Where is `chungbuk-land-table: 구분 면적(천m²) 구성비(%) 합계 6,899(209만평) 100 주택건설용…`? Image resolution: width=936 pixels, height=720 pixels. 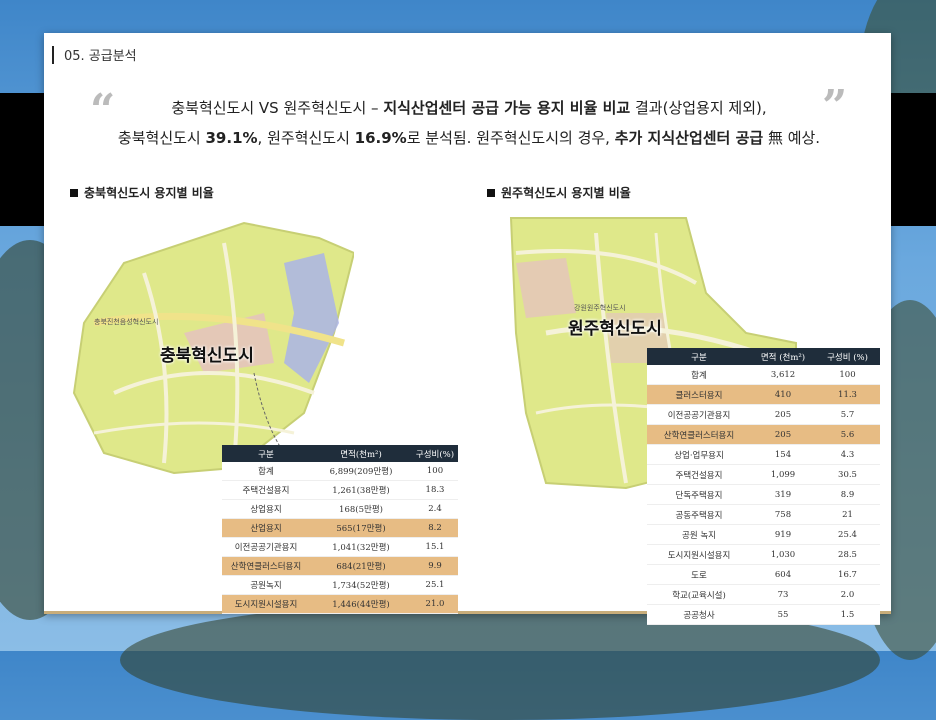
chungbuk-land-table: 구분 면적(천m²) 구성비(%) 합계 6,899(209만평) 100 주택건설용… is located at coordinates (340, 529).